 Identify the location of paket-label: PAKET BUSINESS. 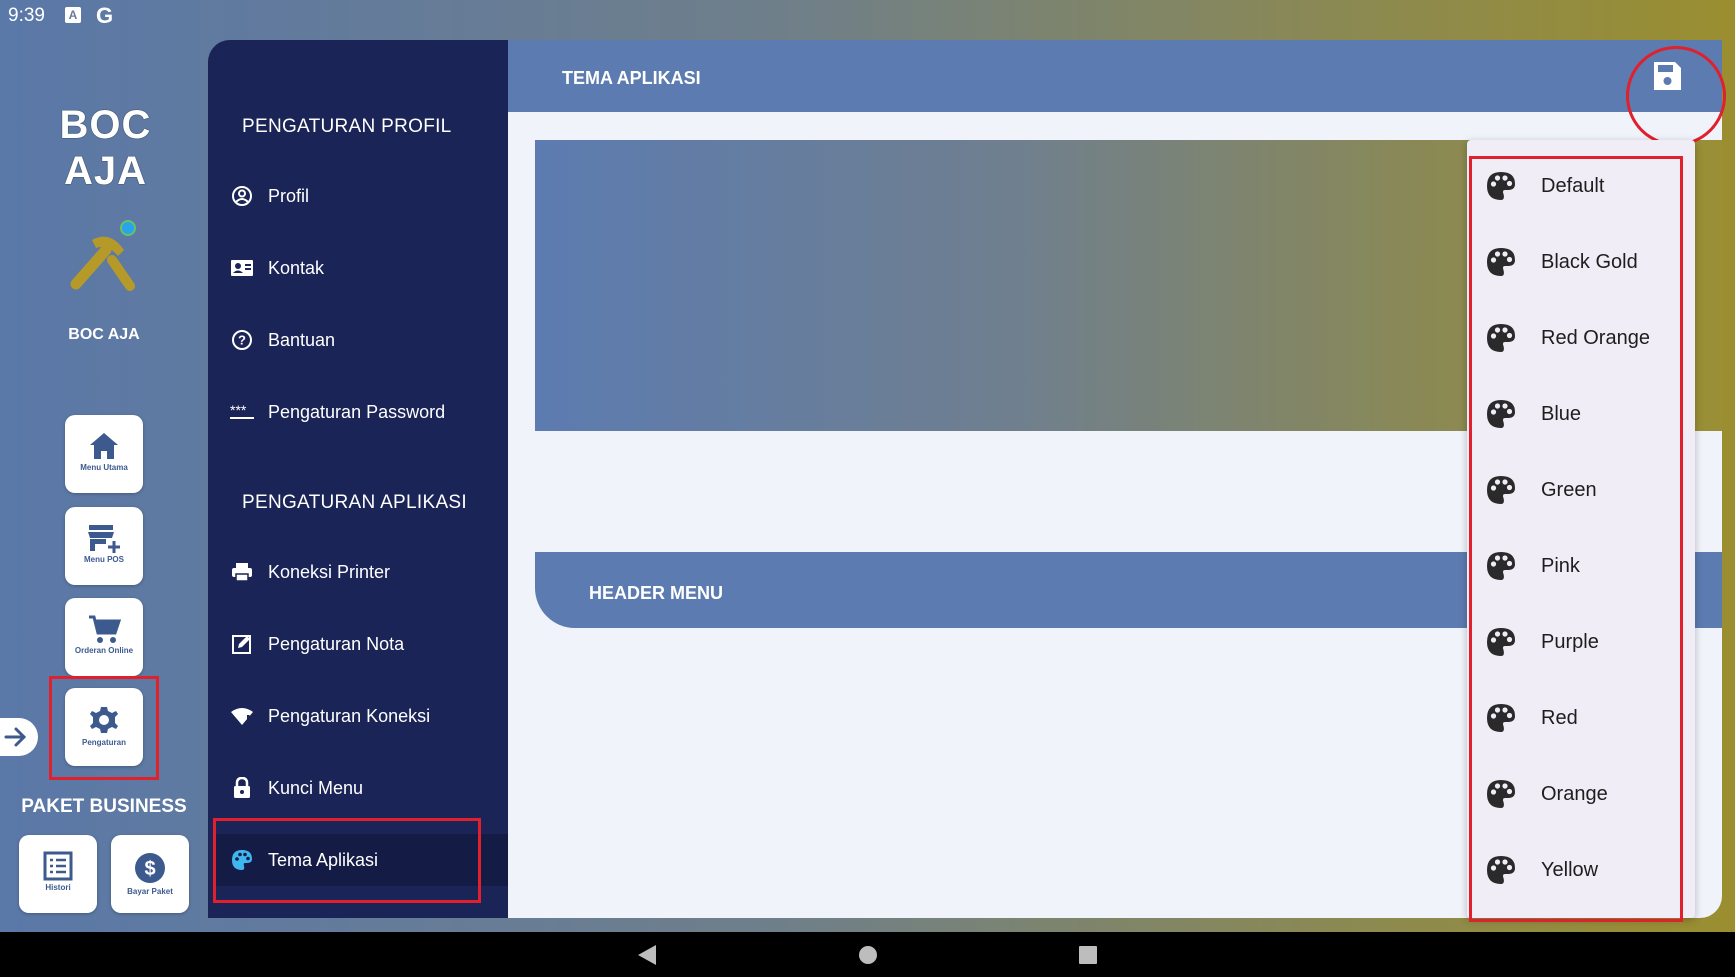
(104, 806).